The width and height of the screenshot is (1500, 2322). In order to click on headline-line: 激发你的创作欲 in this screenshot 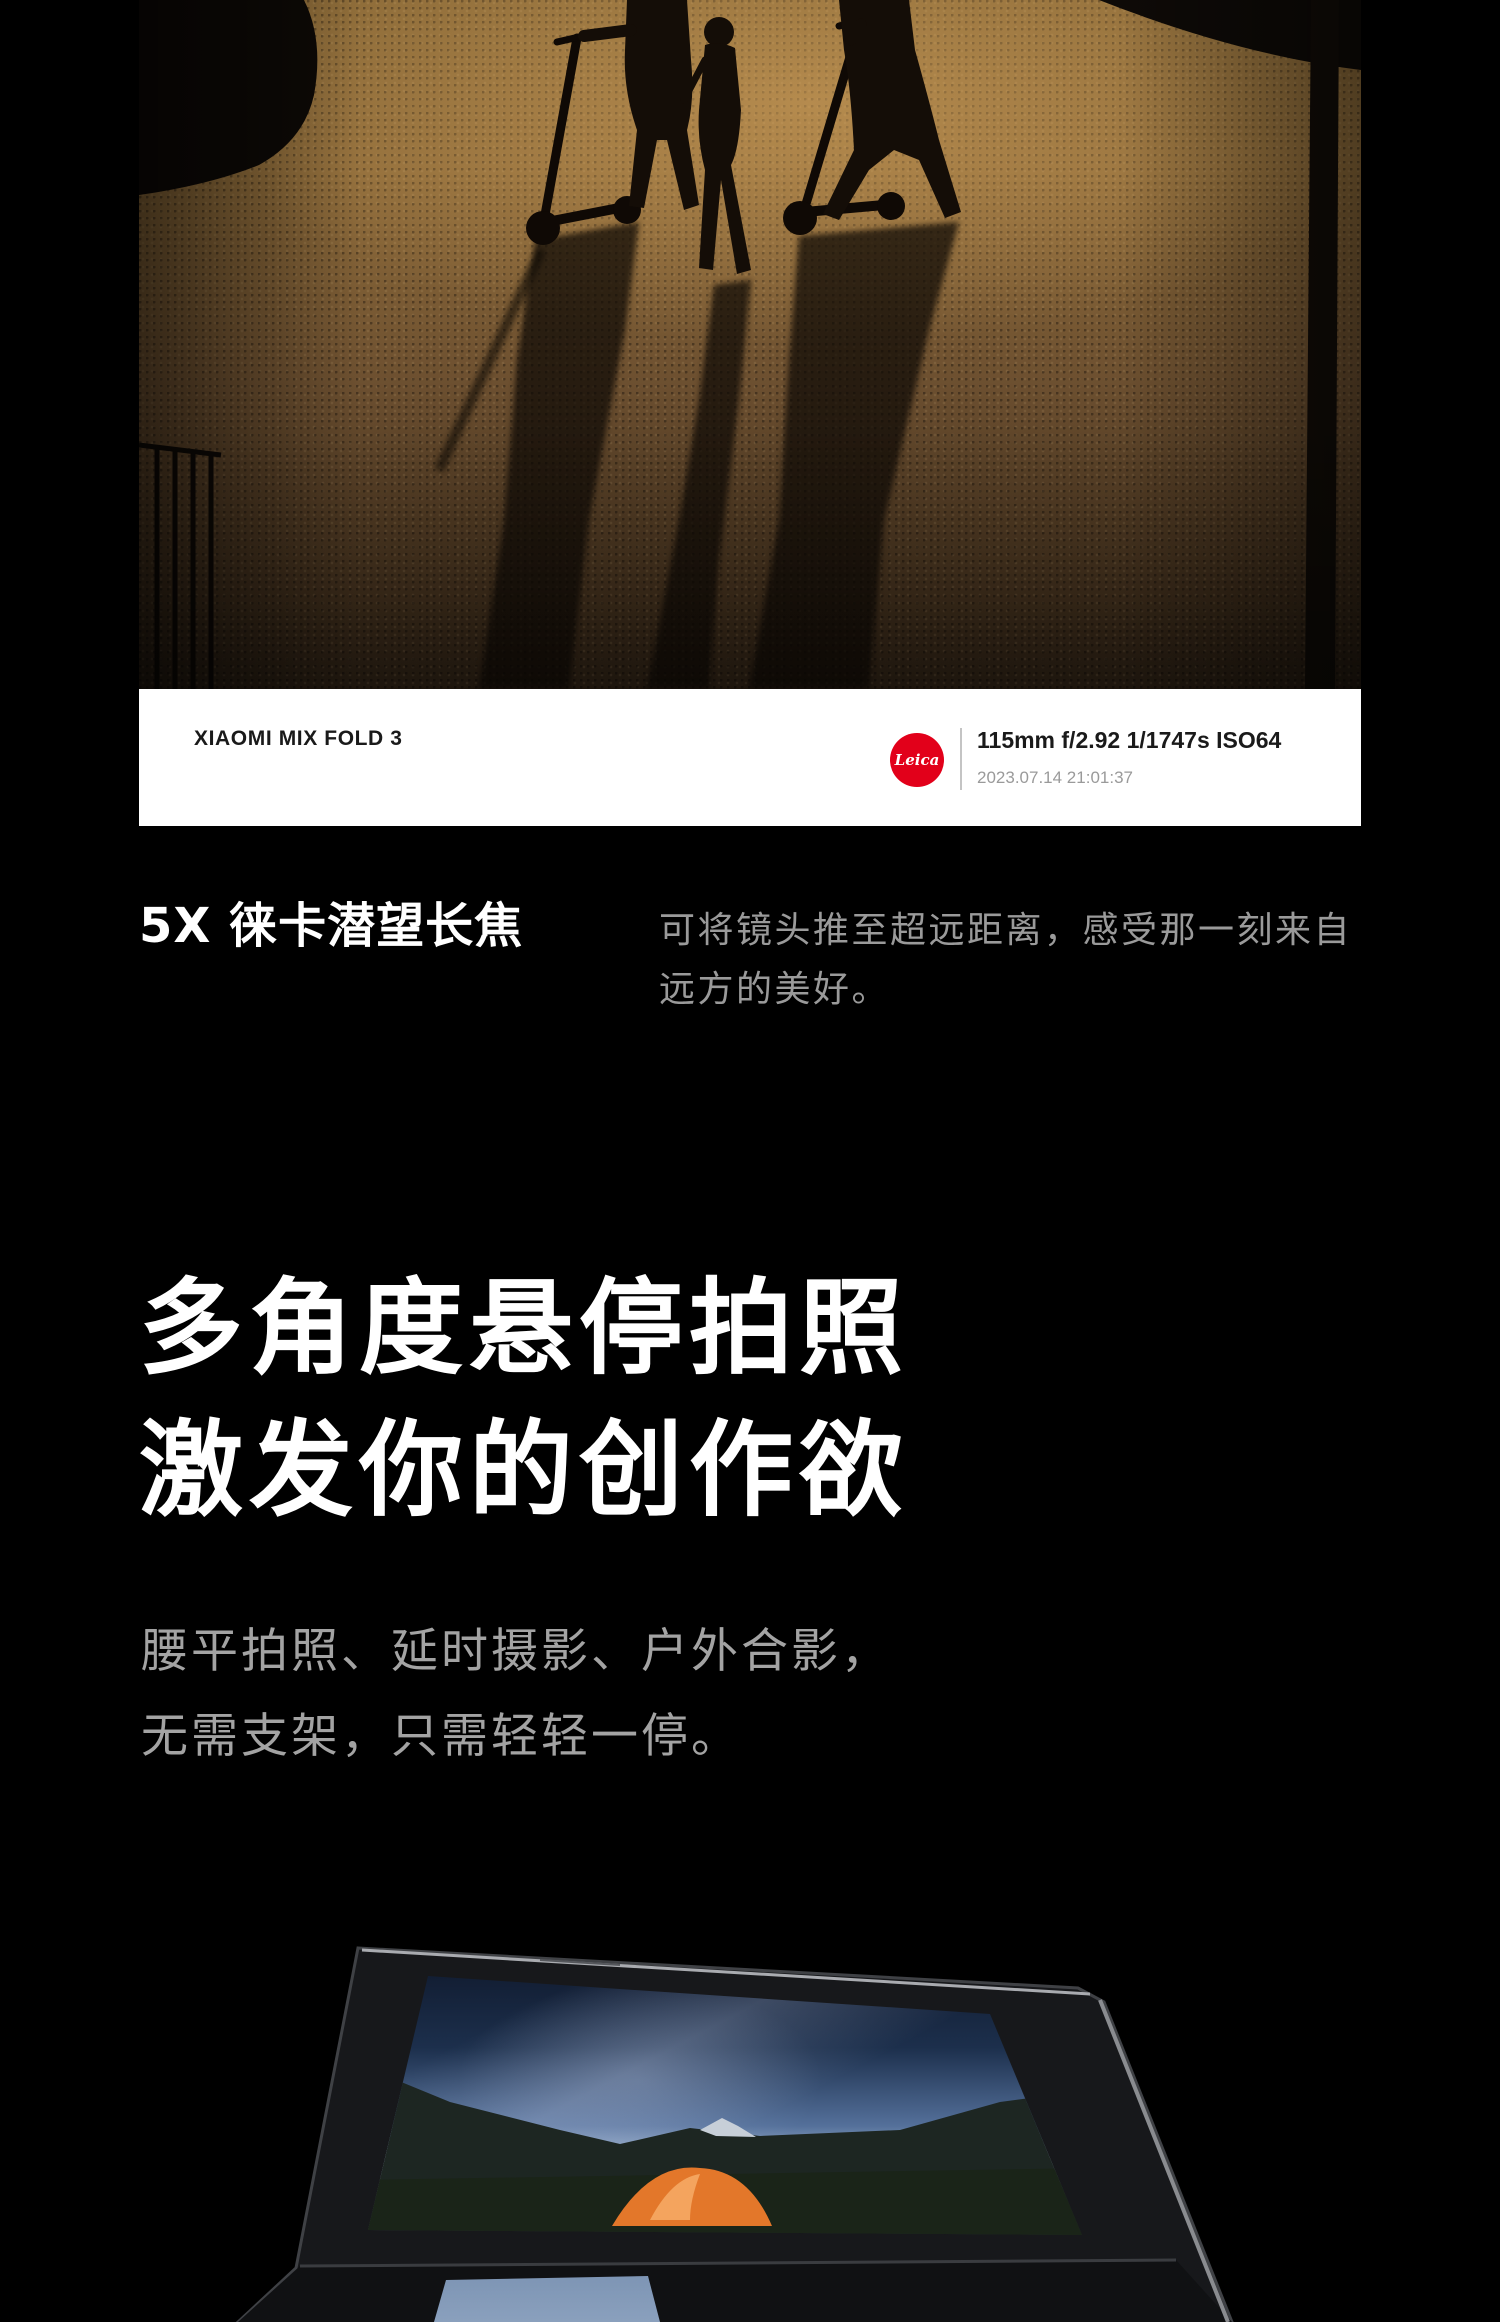, I will do `click(524, 1470)`.